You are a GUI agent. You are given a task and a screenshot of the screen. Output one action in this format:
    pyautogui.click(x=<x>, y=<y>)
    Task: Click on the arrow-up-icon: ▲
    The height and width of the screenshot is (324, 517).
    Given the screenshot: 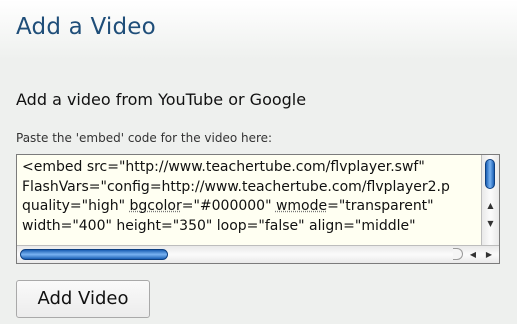 What is the action you would take?
    pyautogui.click(x=490, y=206)
    